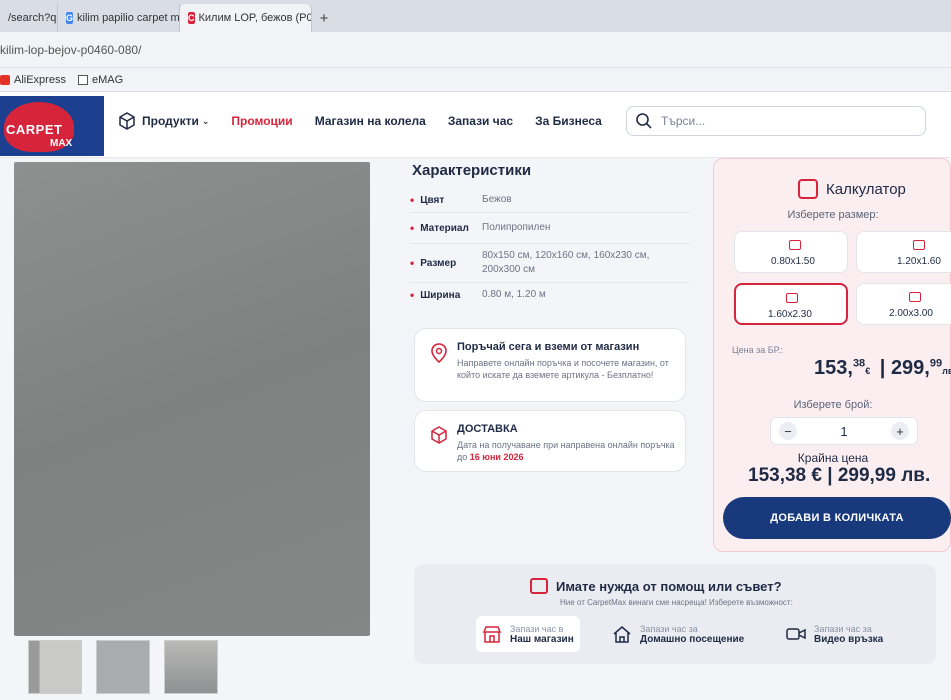  What do you see at coordinates (644, 121) in the screenshot?
I see `search-icon` at bounding box center [644, 121].